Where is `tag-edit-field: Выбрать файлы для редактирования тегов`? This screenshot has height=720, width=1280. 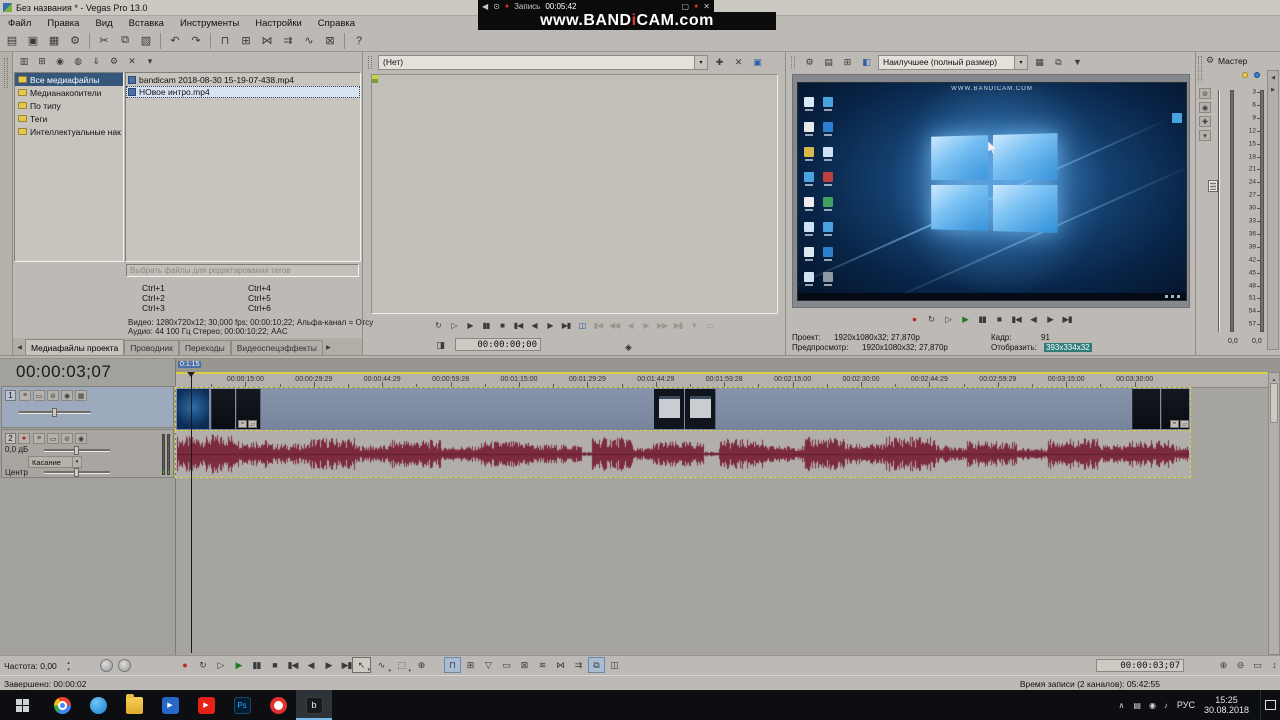 tag-edit-field: Выбрать файлы для редактирования тегов is located at coordinates (242, 270).